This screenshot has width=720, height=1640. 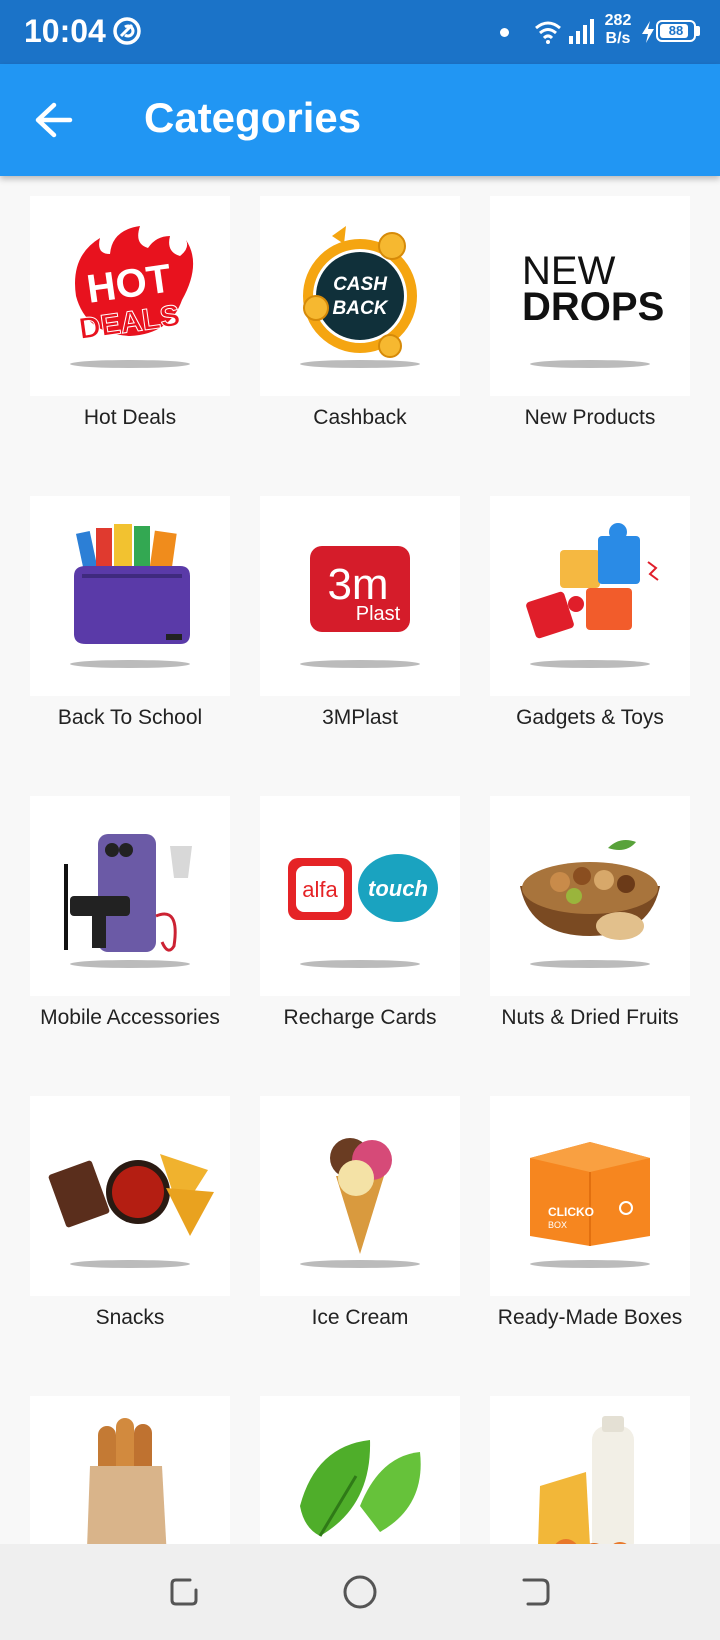 I want to click on system-nav-bar, so click(x=360, y=1592).